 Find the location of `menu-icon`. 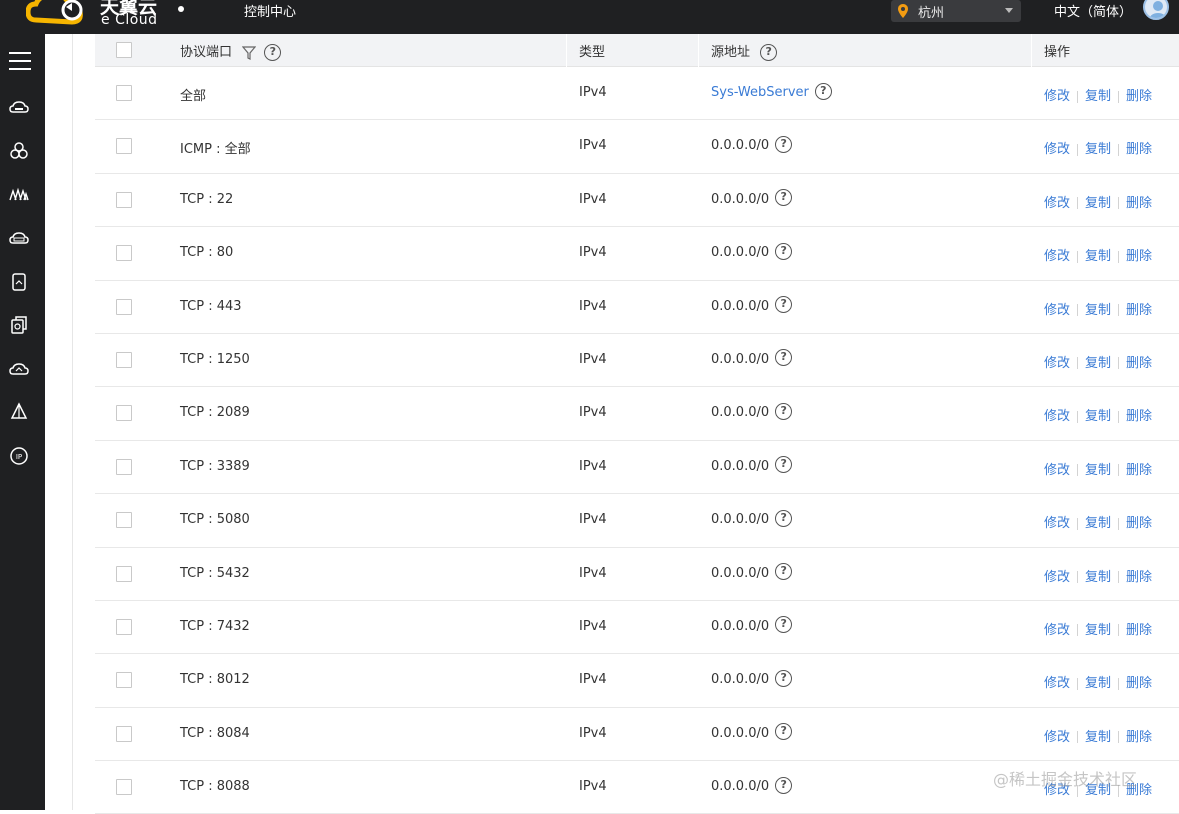

menu-icon is located at coordinates (20, 61).